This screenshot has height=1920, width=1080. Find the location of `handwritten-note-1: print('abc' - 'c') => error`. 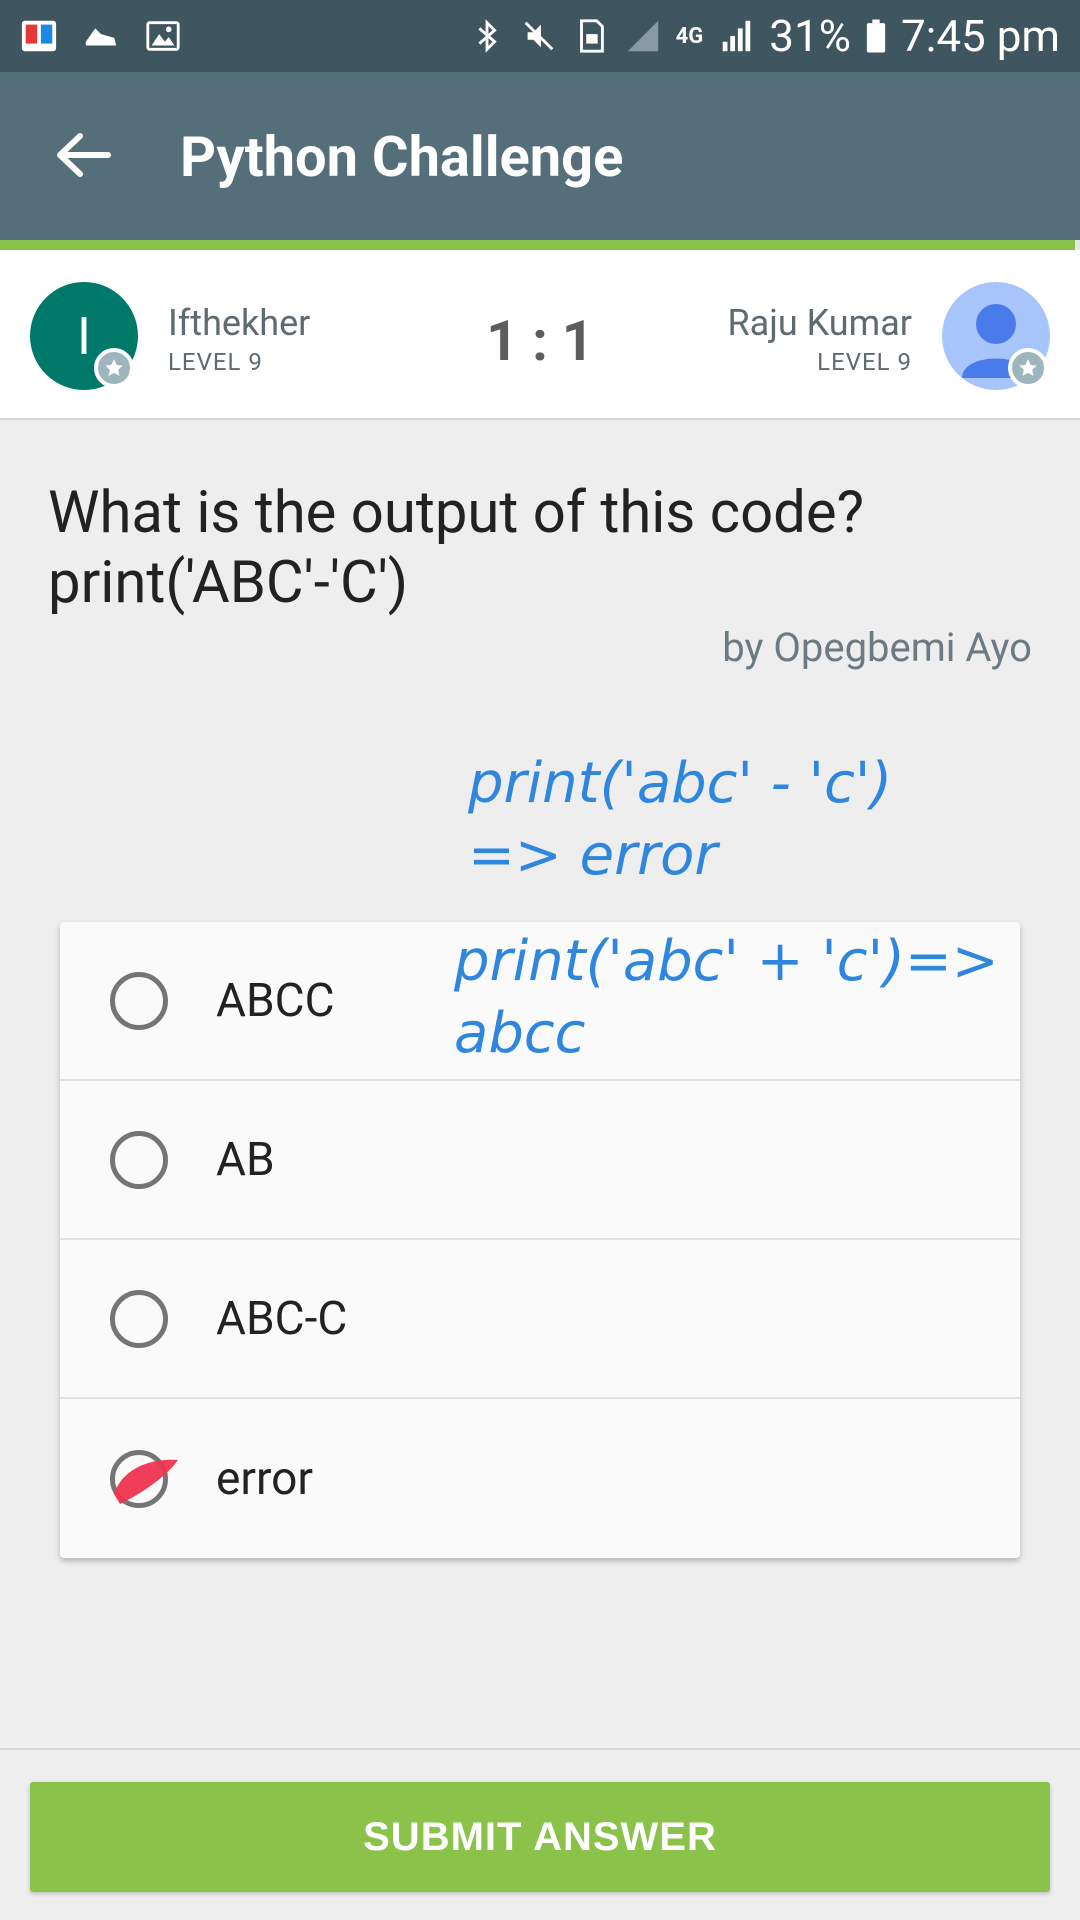

handwritten-note-1: print('abc' - 'c') => error is located at coordinates (680, 820).